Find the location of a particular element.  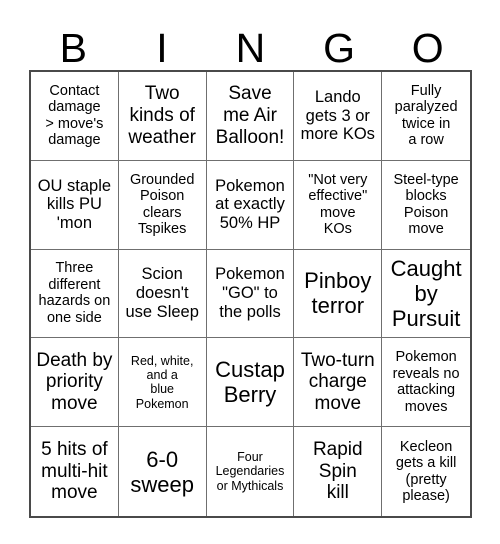

bingo-cell-label: Custap Berry is located at coordinates (250, 382).